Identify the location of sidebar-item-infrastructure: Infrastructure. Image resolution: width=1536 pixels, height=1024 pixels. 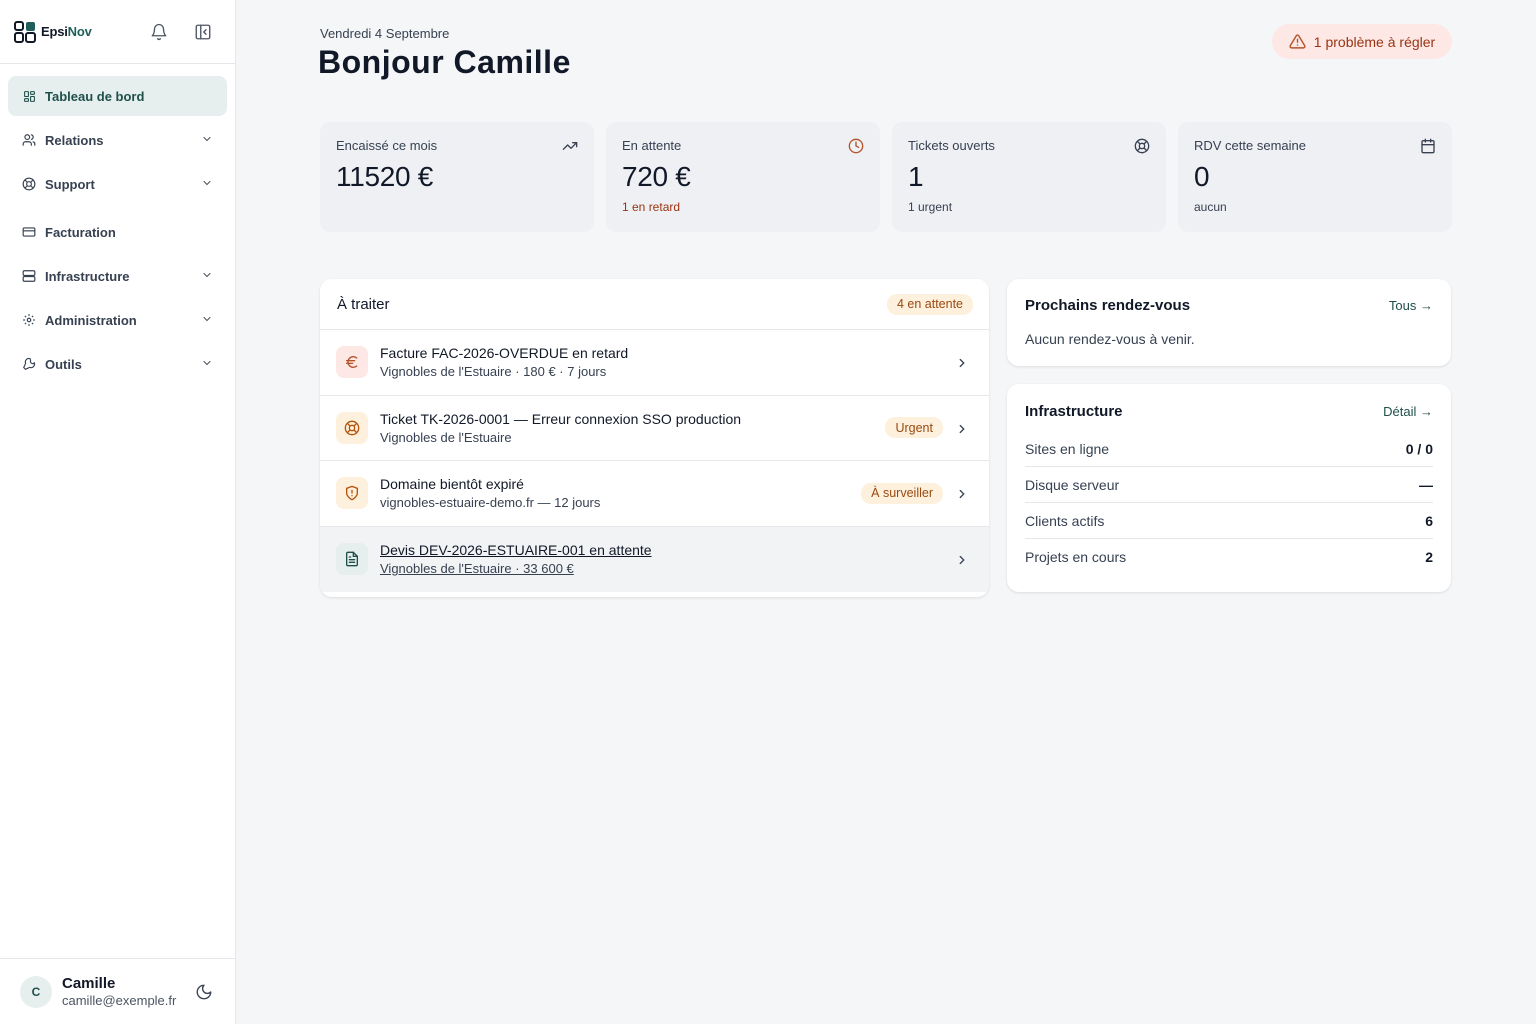
(117, 276).